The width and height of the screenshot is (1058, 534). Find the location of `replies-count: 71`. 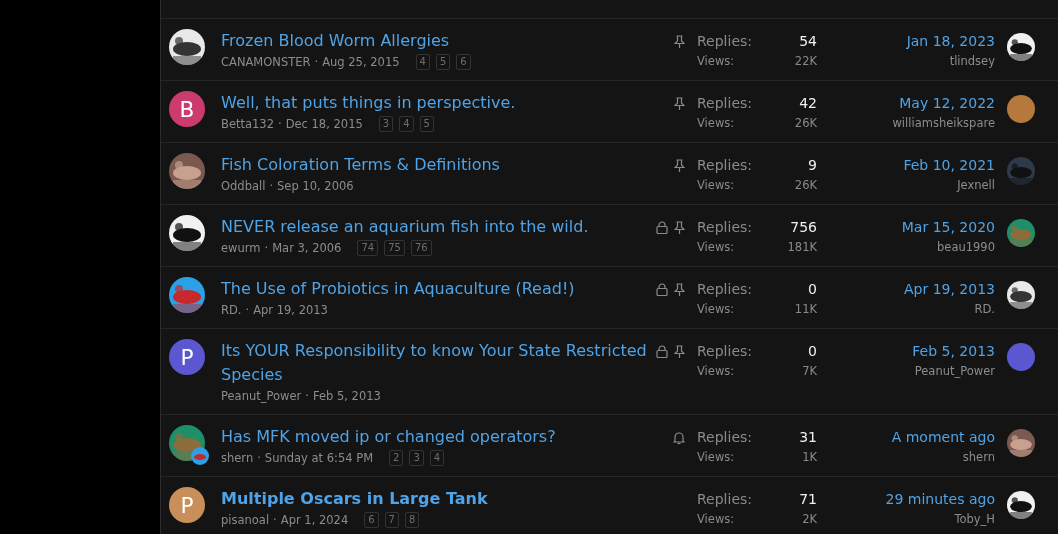

replies-count: 71 is located at coordinates (808, 499).